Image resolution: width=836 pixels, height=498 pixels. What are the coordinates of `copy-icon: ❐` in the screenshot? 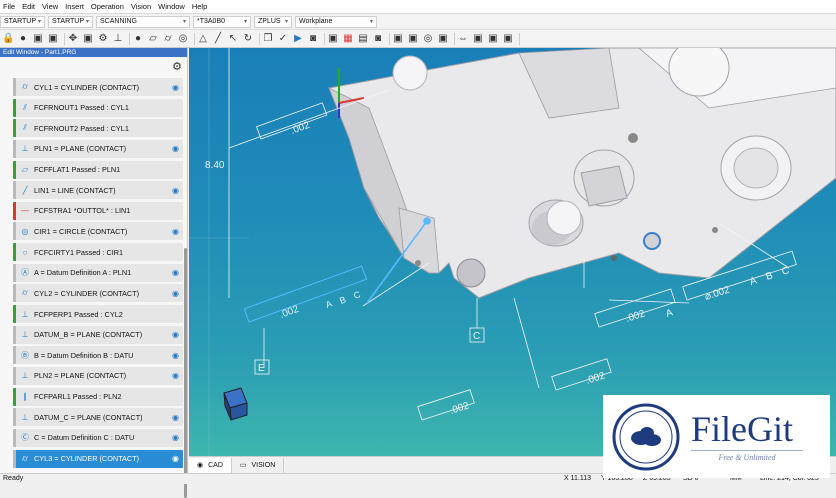 It's located at (268, 39).